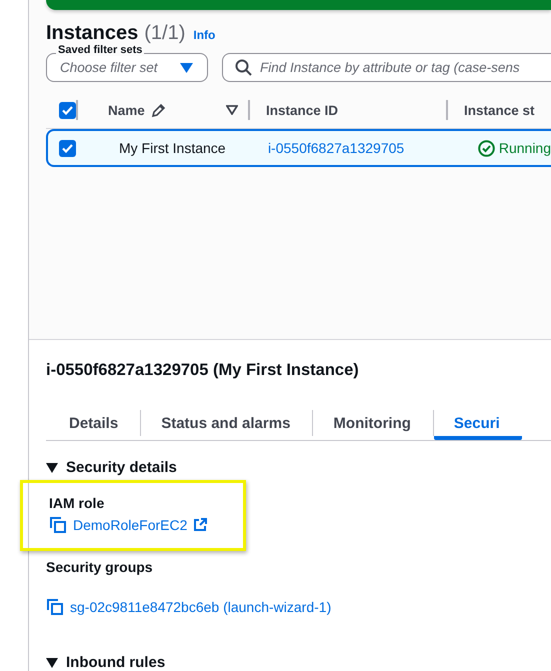 The height and width of the screenshot is (671, 551). Describe the element at coordinates (486, 148) in the screenshot. I see `check-circle-icon` at that location.